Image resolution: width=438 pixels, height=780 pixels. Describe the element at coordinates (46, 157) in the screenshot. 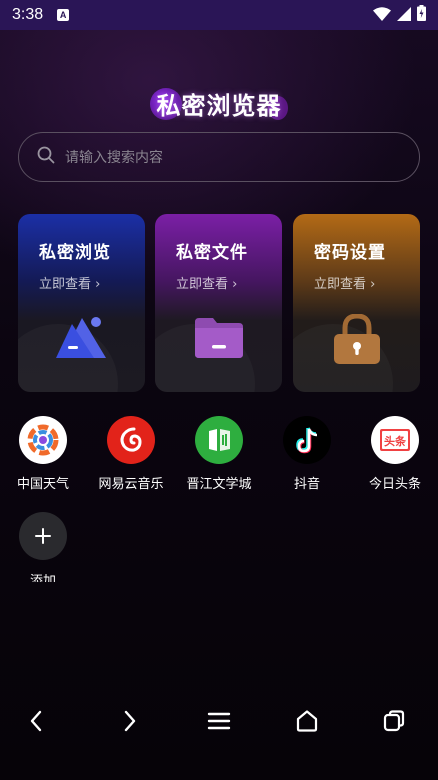

I see `search-icon` at that location.